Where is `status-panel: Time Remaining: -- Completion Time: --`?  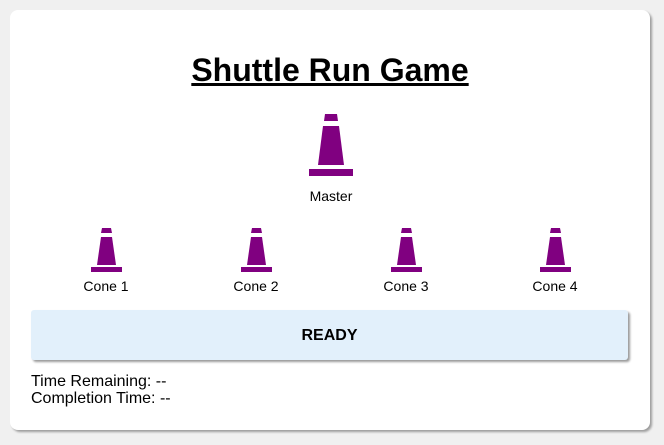
status-panel: Time Remaining: -- Completion Time: -- is located at coordinates (101, 390).